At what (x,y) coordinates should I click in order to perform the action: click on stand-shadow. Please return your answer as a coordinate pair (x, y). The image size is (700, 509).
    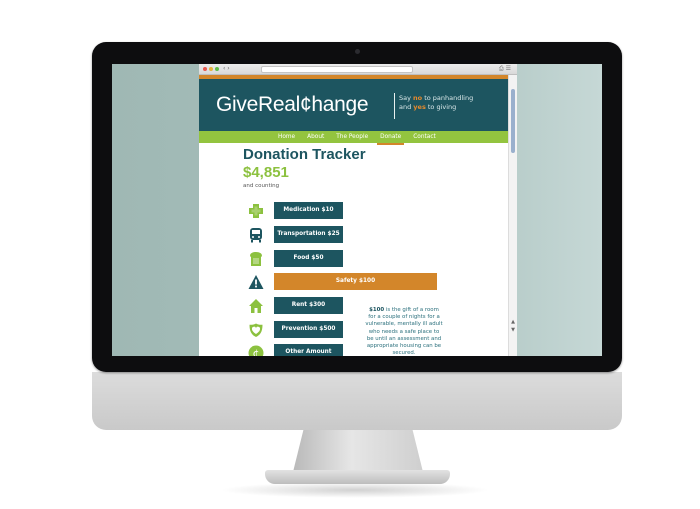
    Looking at the image, I should click on (355, 490).